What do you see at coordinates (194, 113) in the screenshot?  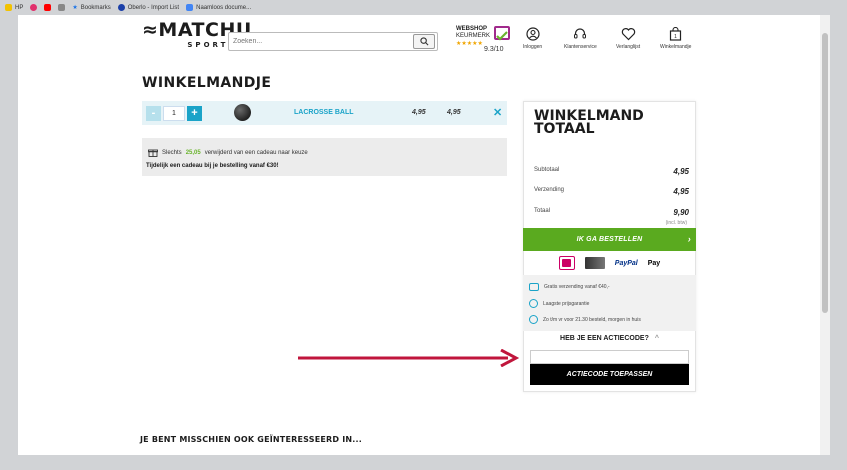 I see `increase-quantity-button: +` at bounding box center [194, 113].